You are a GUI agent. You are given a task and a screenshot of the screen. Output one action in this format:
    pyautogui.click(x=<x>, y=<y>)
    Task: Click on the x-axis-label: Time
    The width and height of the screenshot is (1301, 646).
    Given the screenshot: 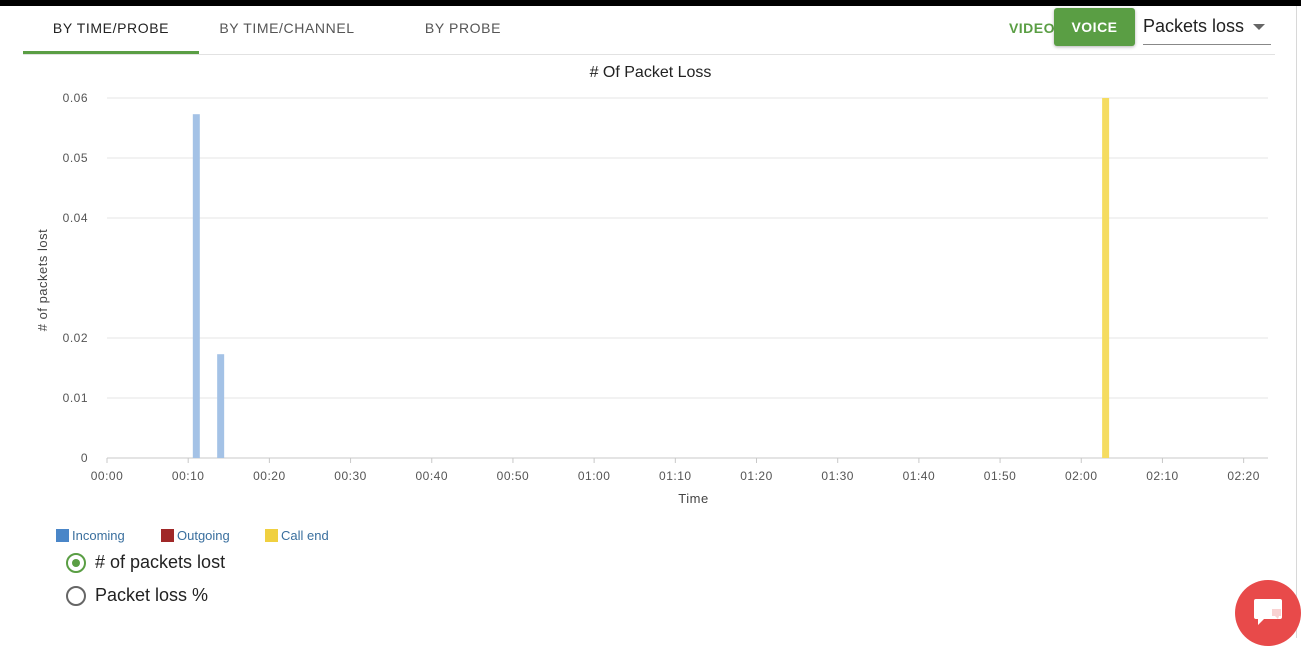 What is the action you would take?
    pyautogui.click(x=693, y=498)
    